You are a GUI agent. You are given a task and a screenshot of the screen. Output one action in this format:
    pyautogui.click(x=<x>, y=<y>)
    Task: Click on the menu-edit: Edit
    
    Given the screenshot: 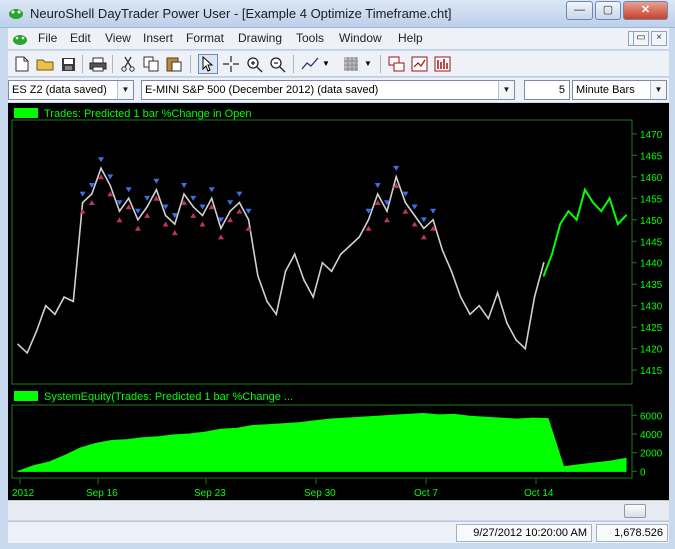 What is the action you would take?
    pyautogui.click(x=80, y=38)
    